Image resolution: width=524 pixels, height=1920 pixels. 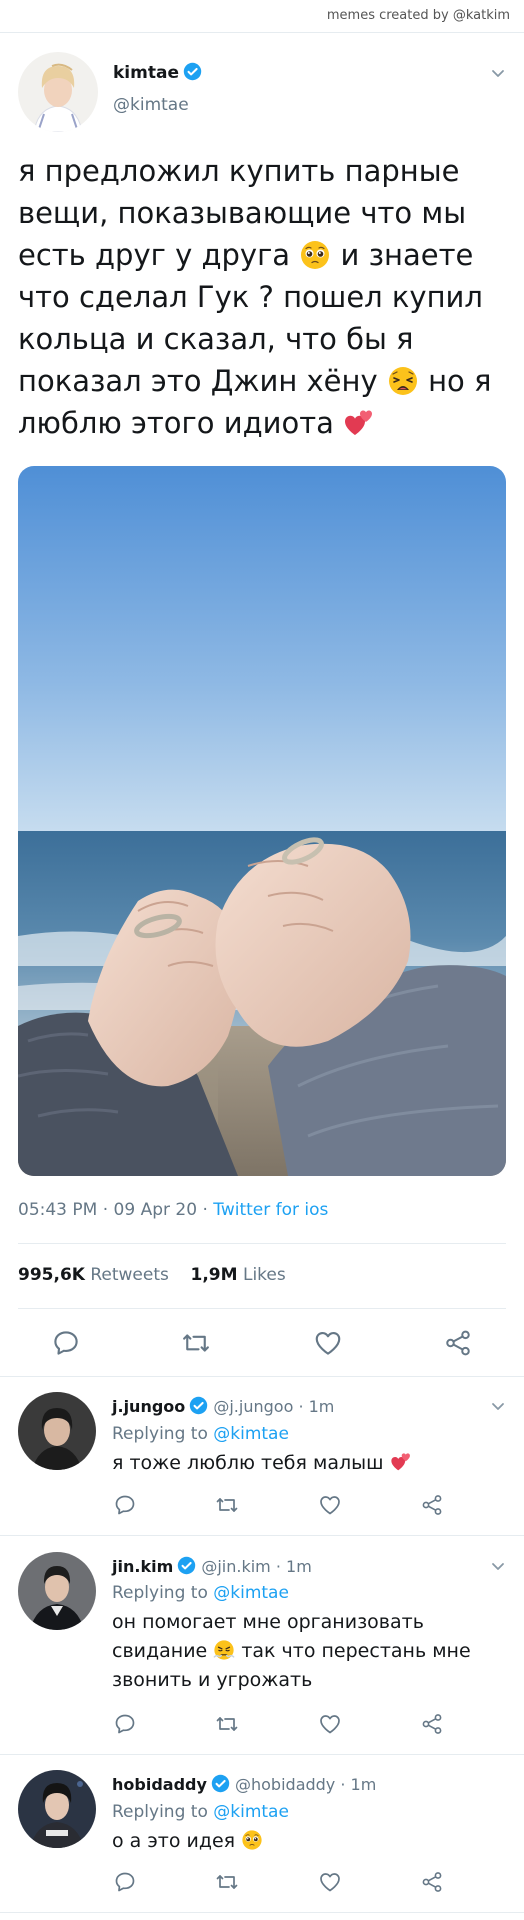 I want to click on retweets-stat: 995,6K Retweets, so click(x=93, y=1275).